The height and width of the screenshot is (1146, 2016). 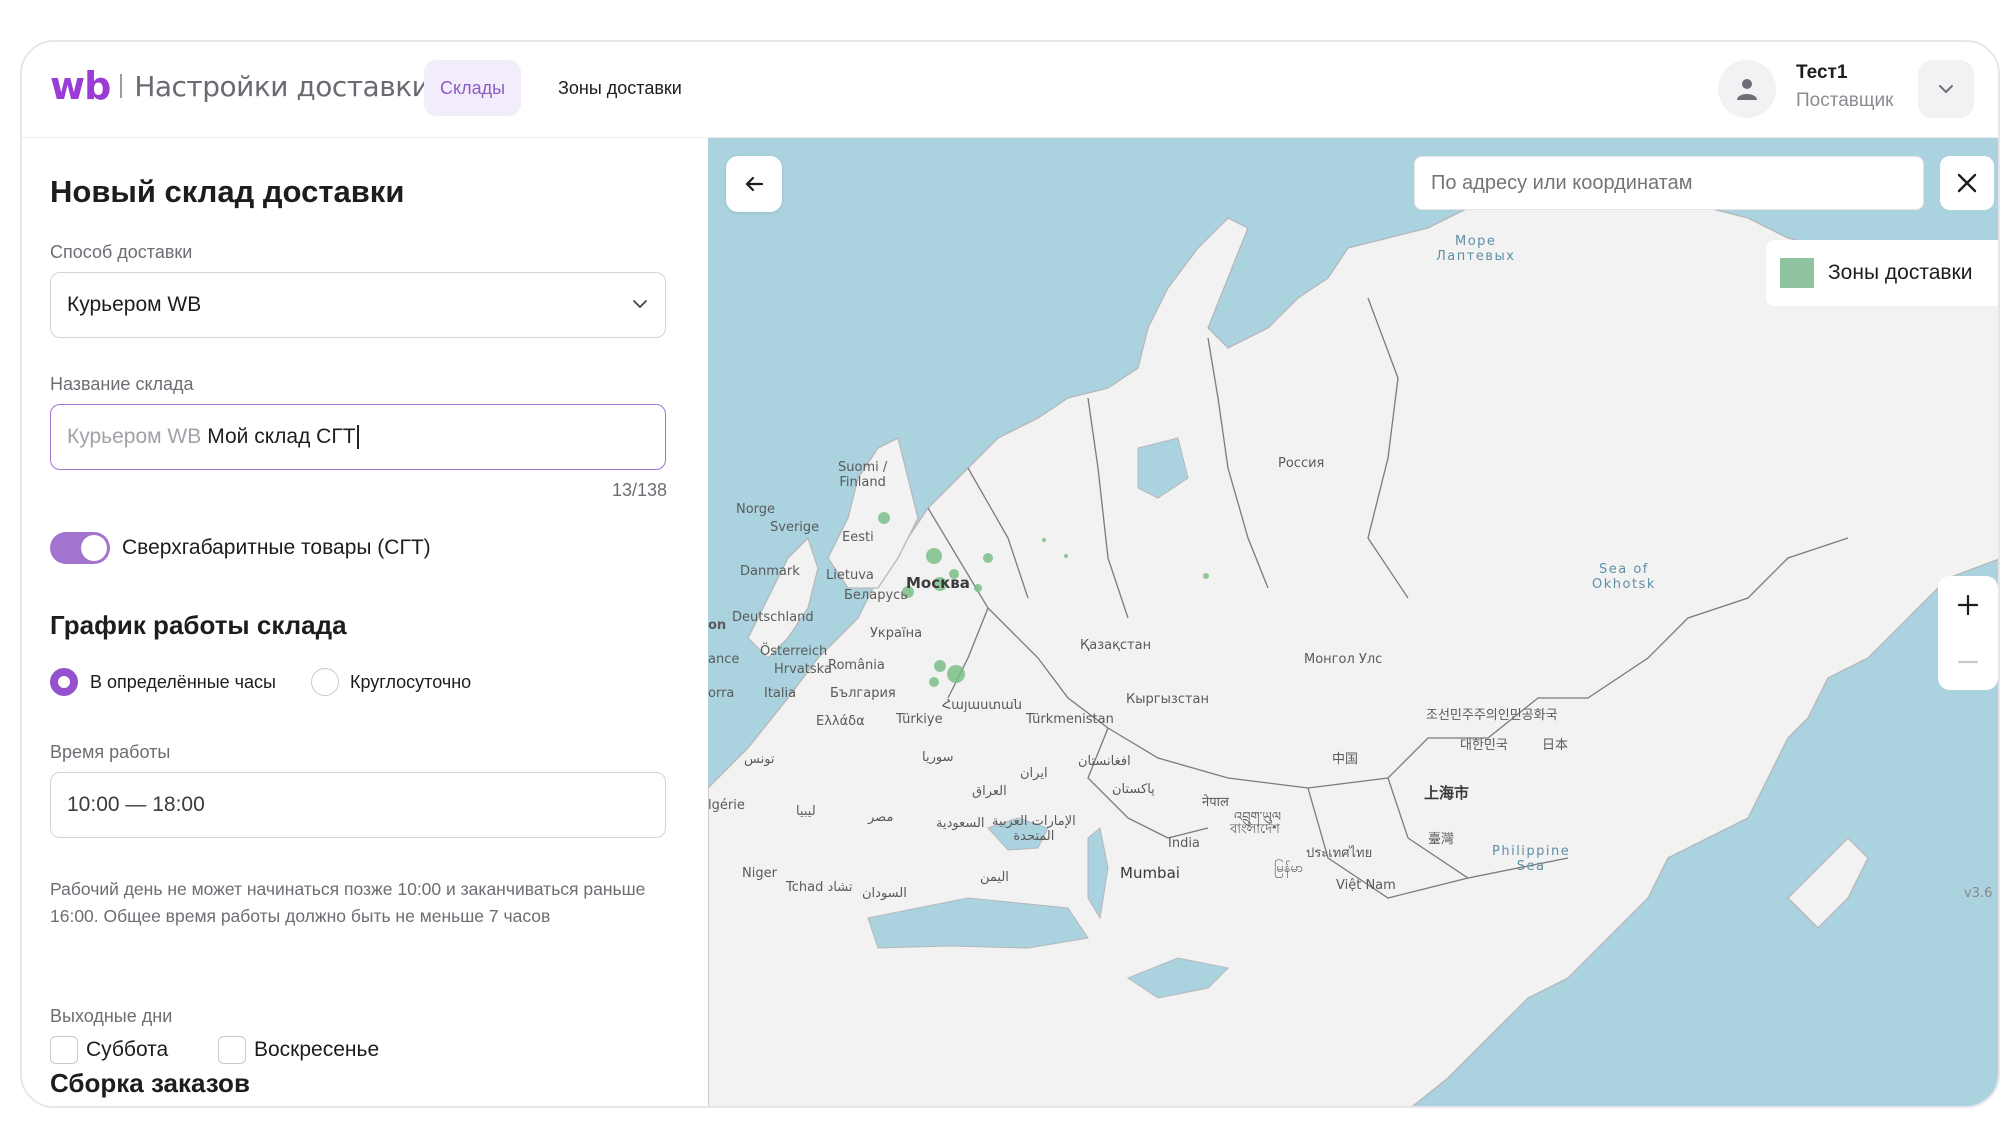 What do you see at coordinates (127, 1049) in the screenshot?
I see `checkbox-saturday-label: Суббота` at bounding box center [127, 1049].